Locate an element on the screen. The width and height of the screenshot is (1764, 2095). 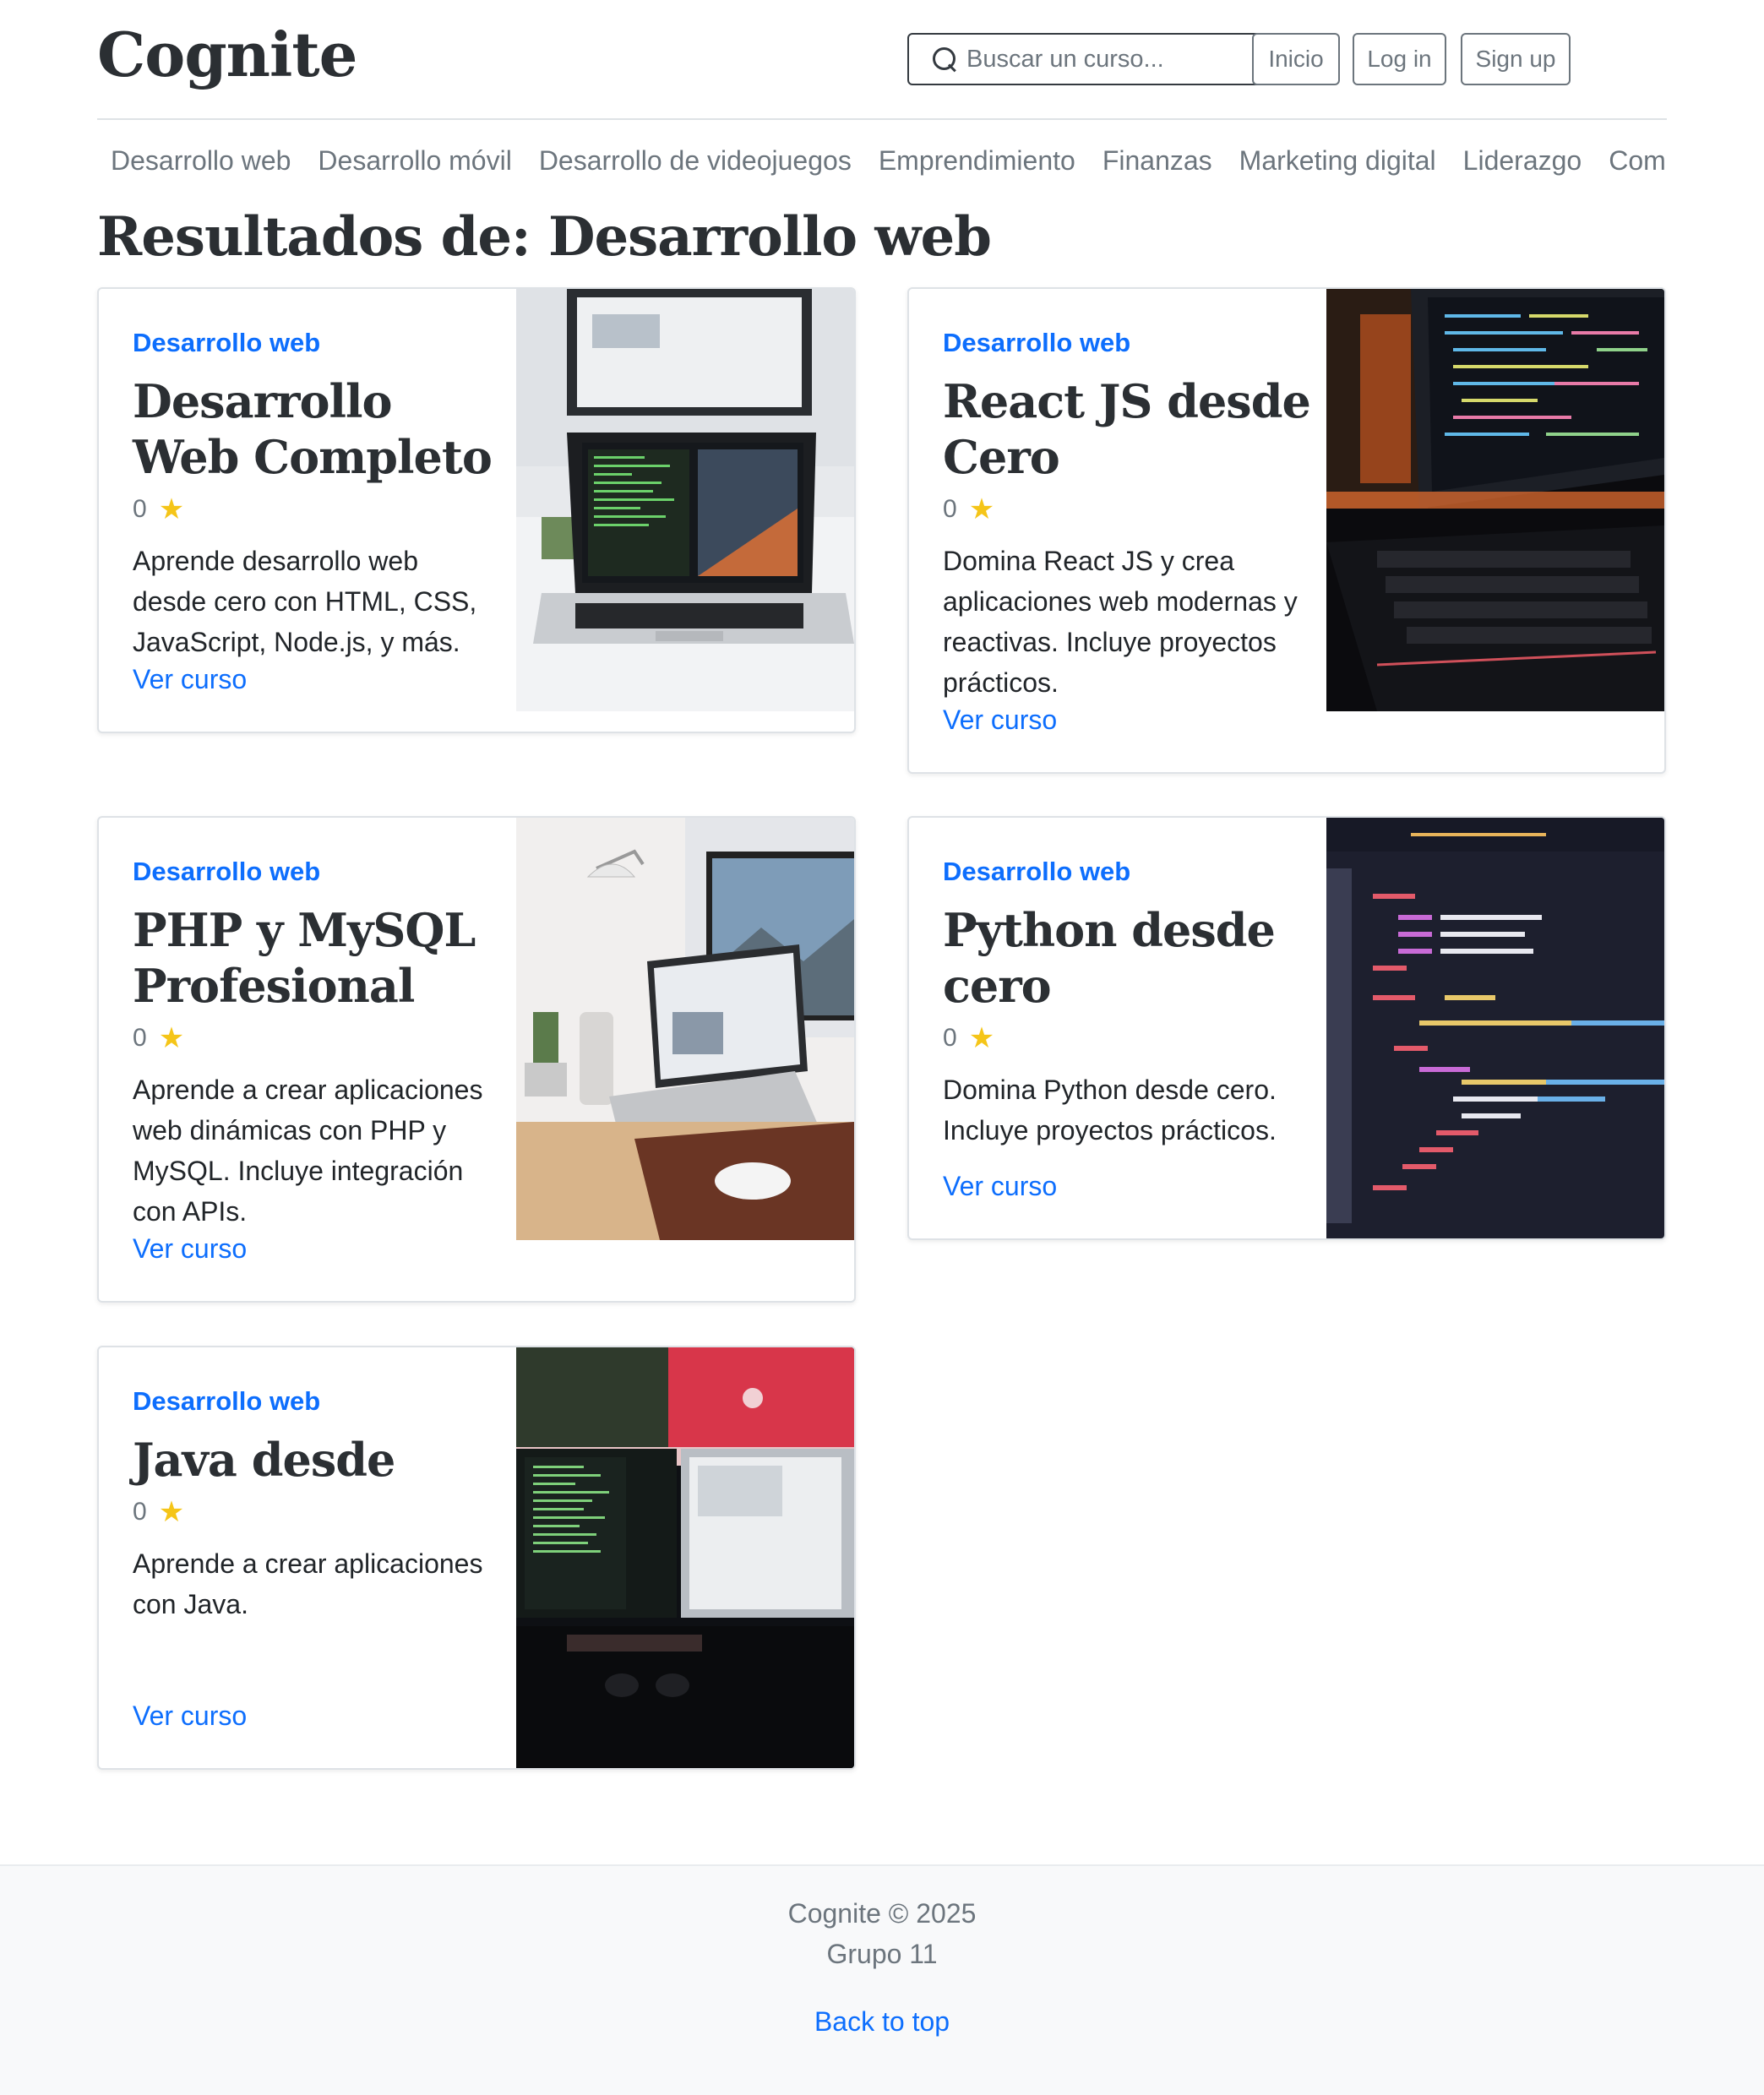
course-title: PHP y MySQL Profesional is located at coordinates (304, 958).